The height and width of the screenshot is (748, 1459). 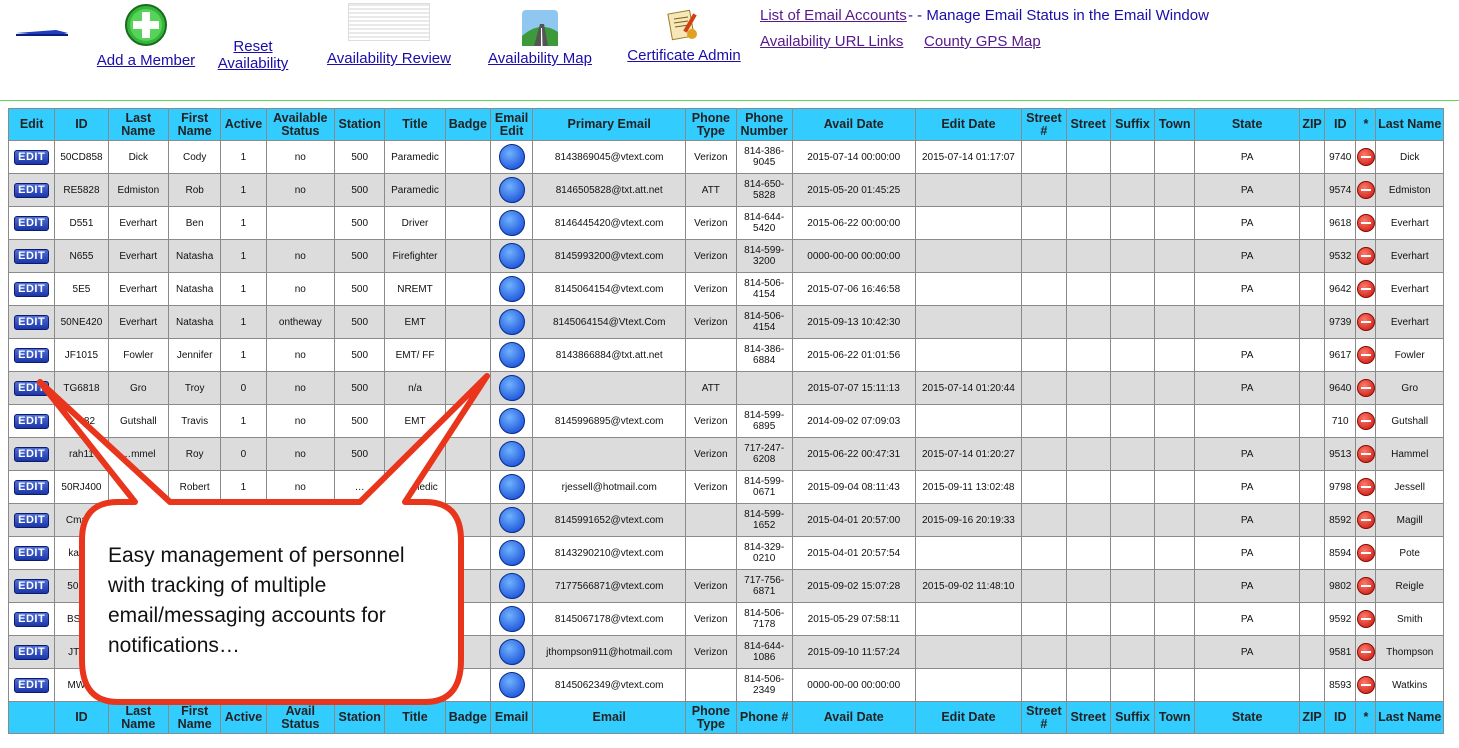 What do you see at coordinates (389, 22) in the screenshot?
I see `availability-review-thumbnail-icon` at bounding box center [389, 22].